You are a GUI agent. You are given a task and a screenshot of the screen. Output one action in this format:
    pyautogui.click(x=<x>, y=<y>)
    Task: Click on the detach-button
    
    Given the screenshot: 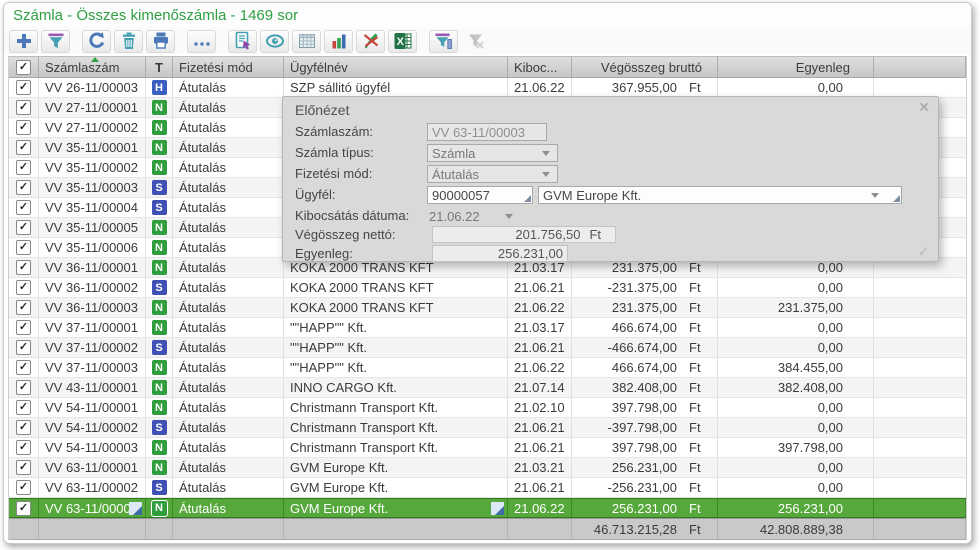 What is the action you would take?
    pyautogui.click(x=370, y=41)
    